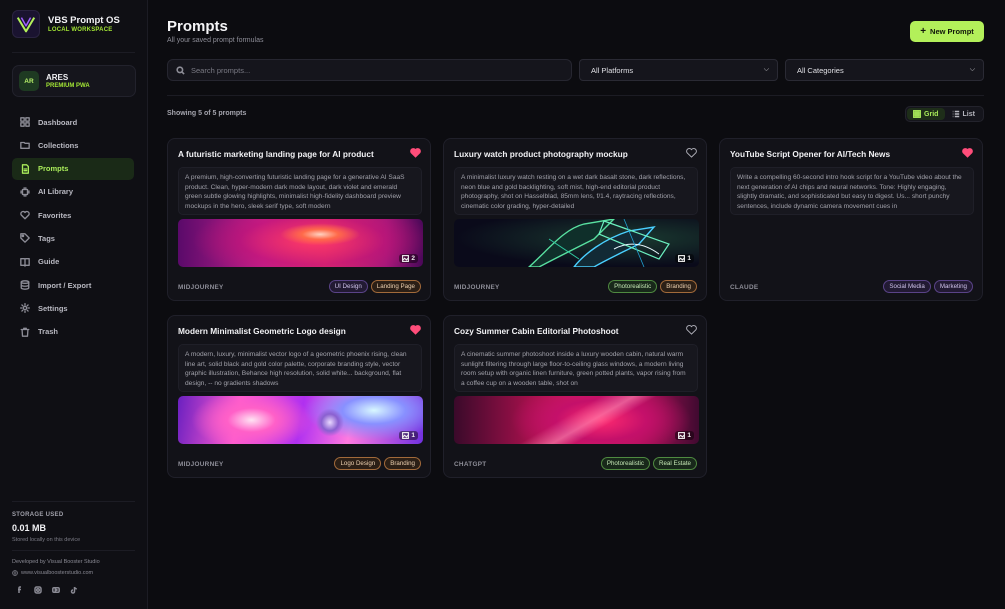  I want to click on sidebar-item-label: Favorites, so click(55, 215).